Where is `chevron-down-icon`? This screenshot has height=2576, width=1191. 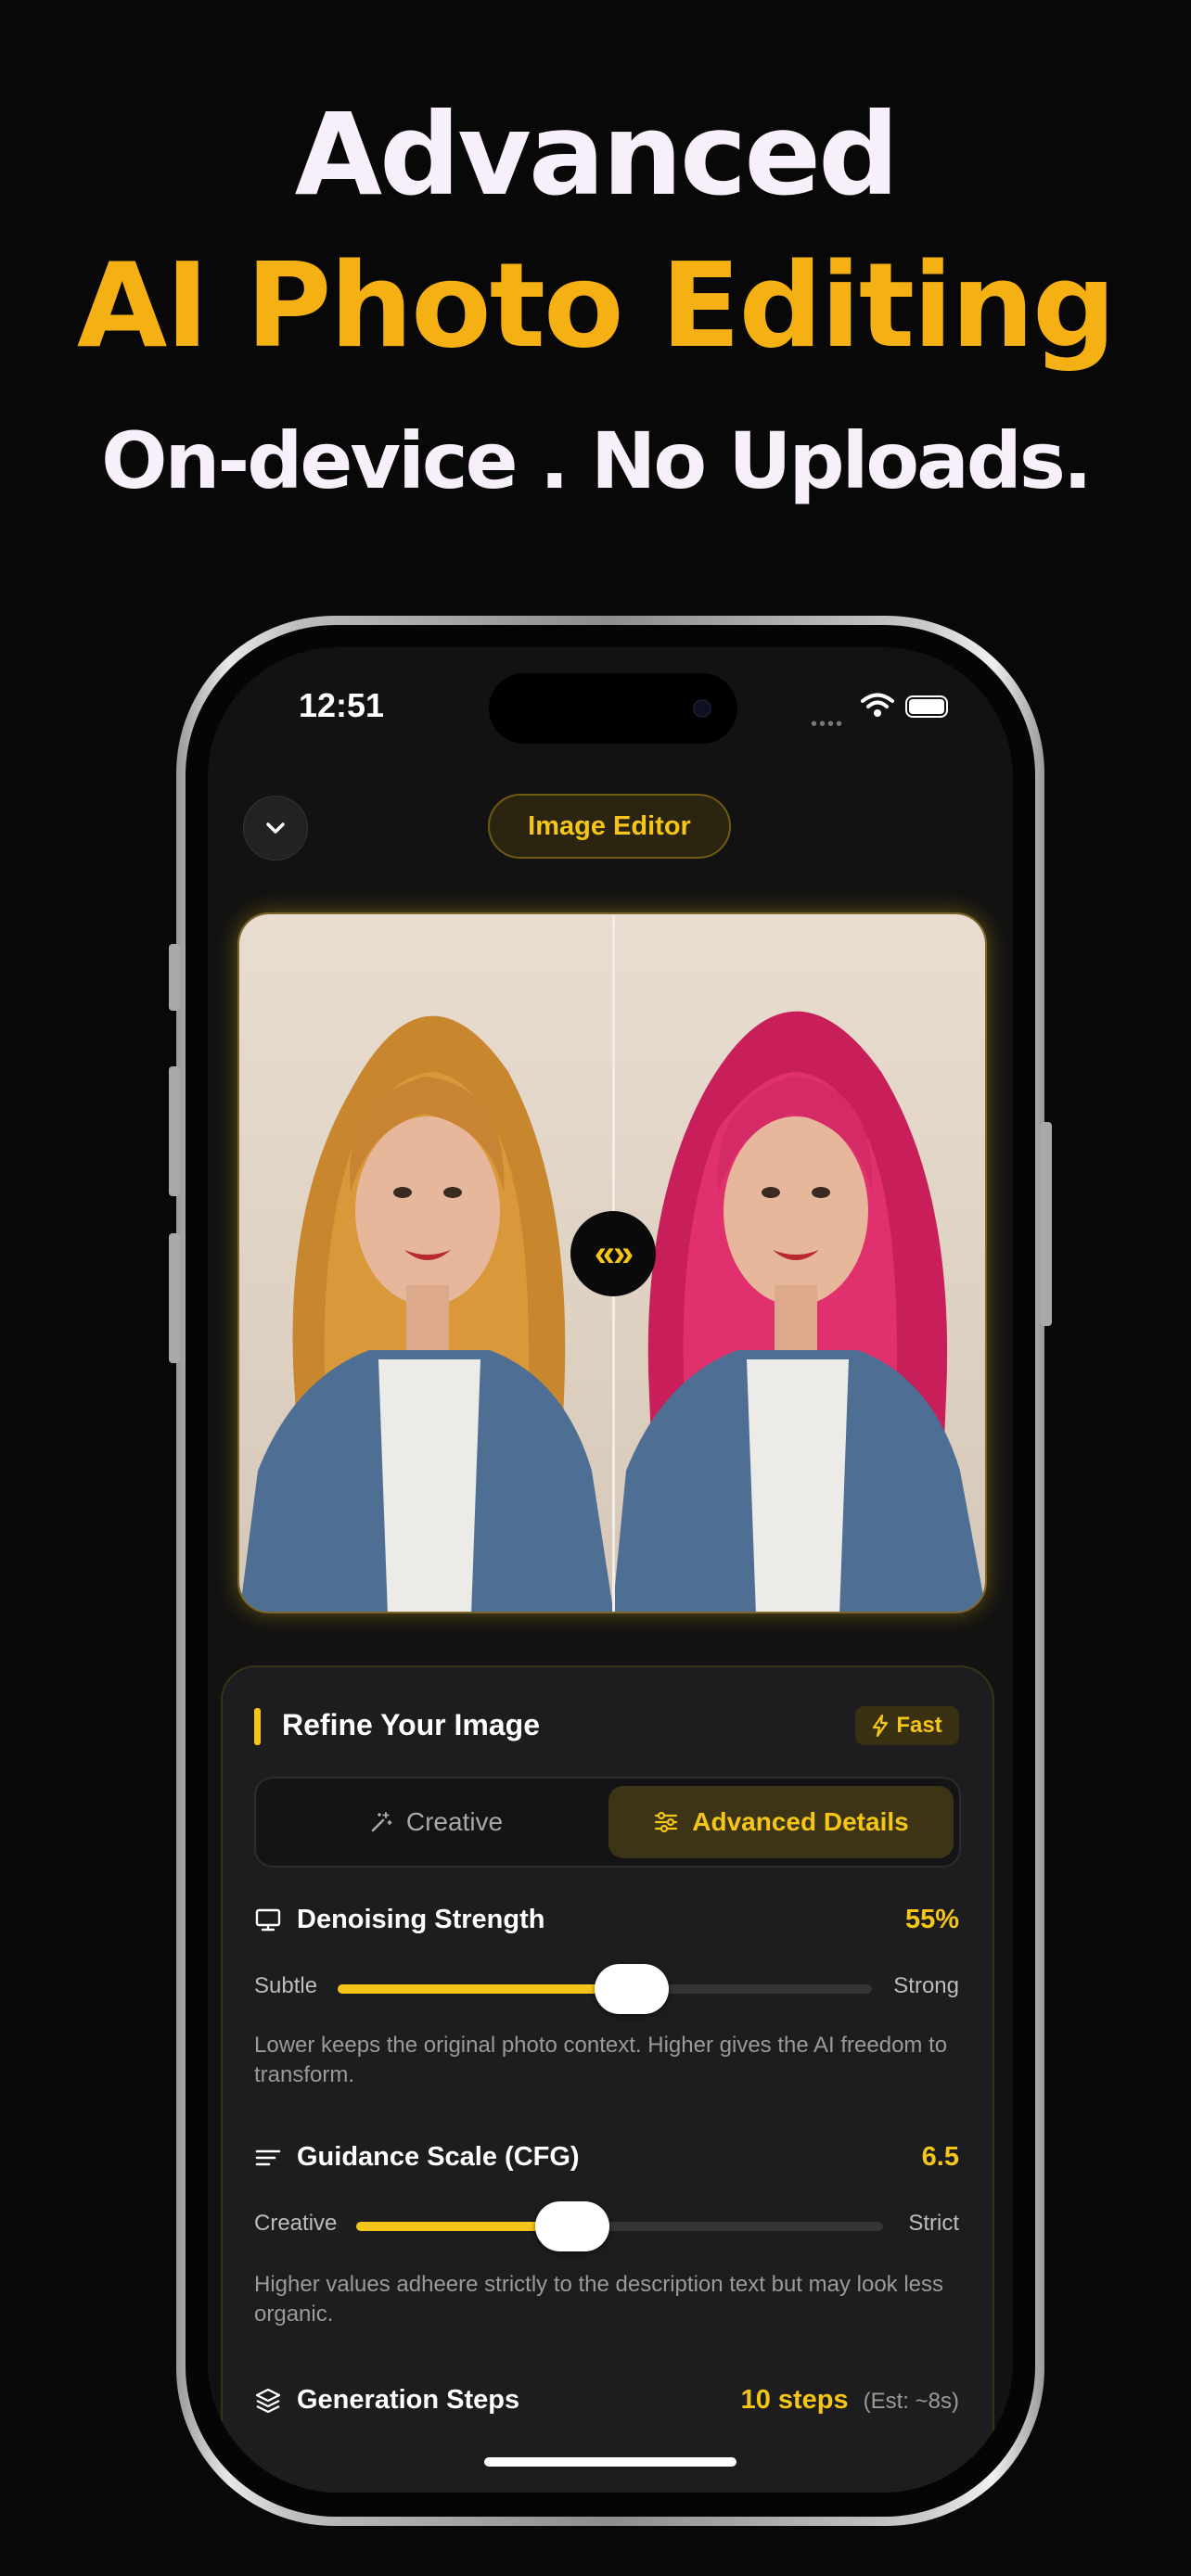 chevron-down-icon is located at coordinates (275, 829).